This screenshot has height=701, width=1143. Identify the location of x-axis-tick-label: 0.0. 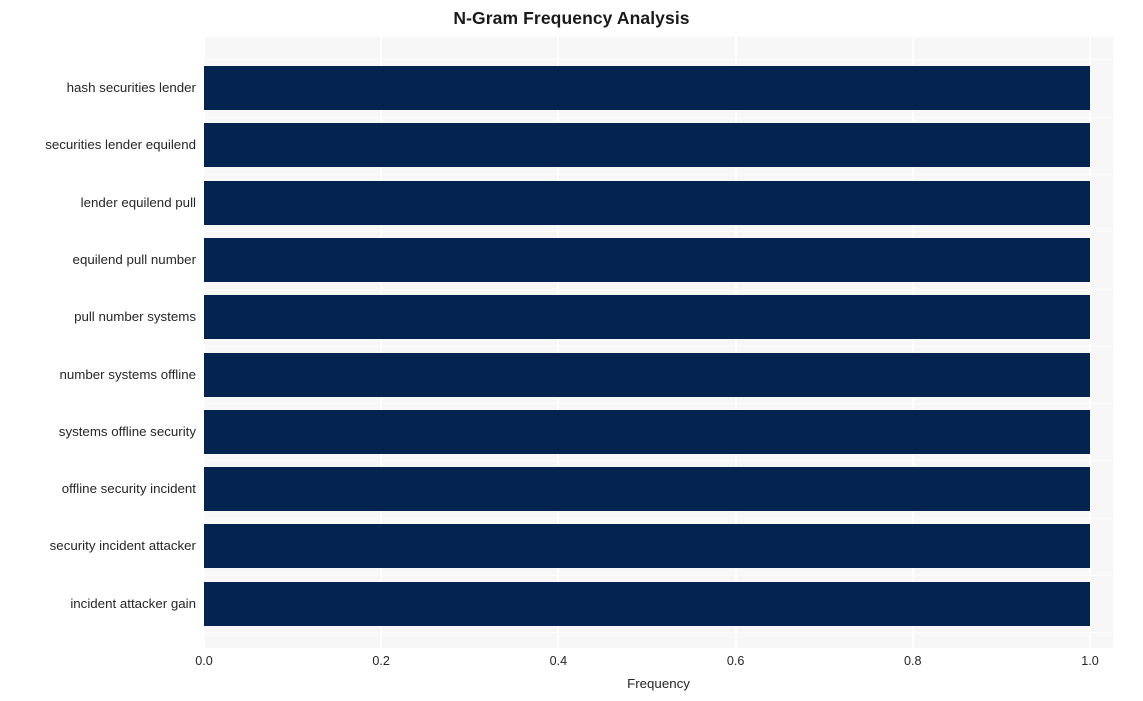
(204, 661).